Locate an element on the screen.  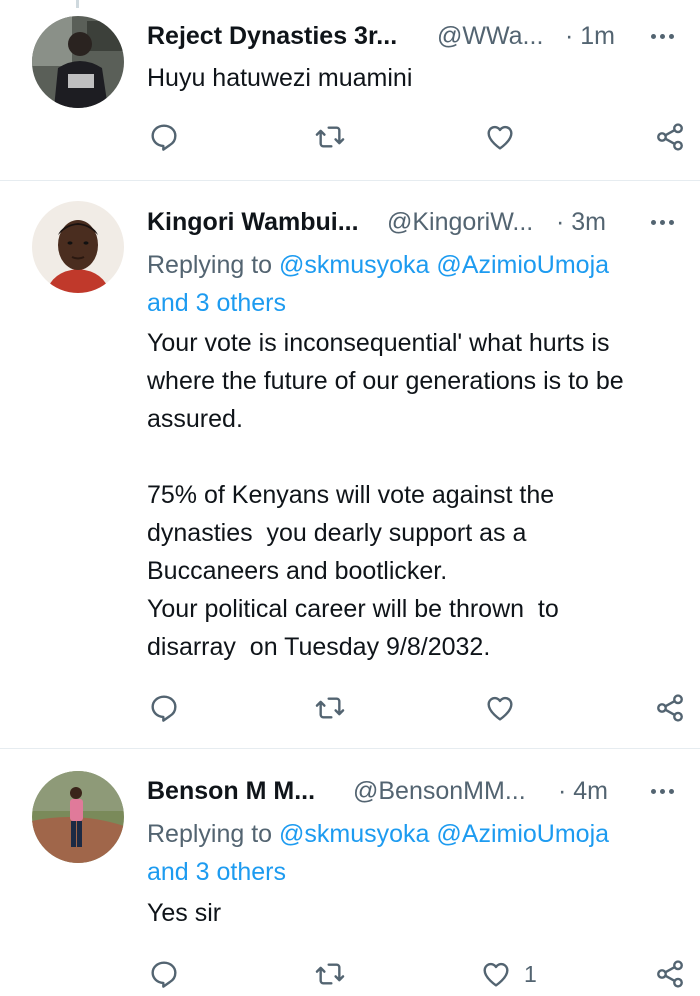
timestamp: · 4m is located at coordinates (583, 791).